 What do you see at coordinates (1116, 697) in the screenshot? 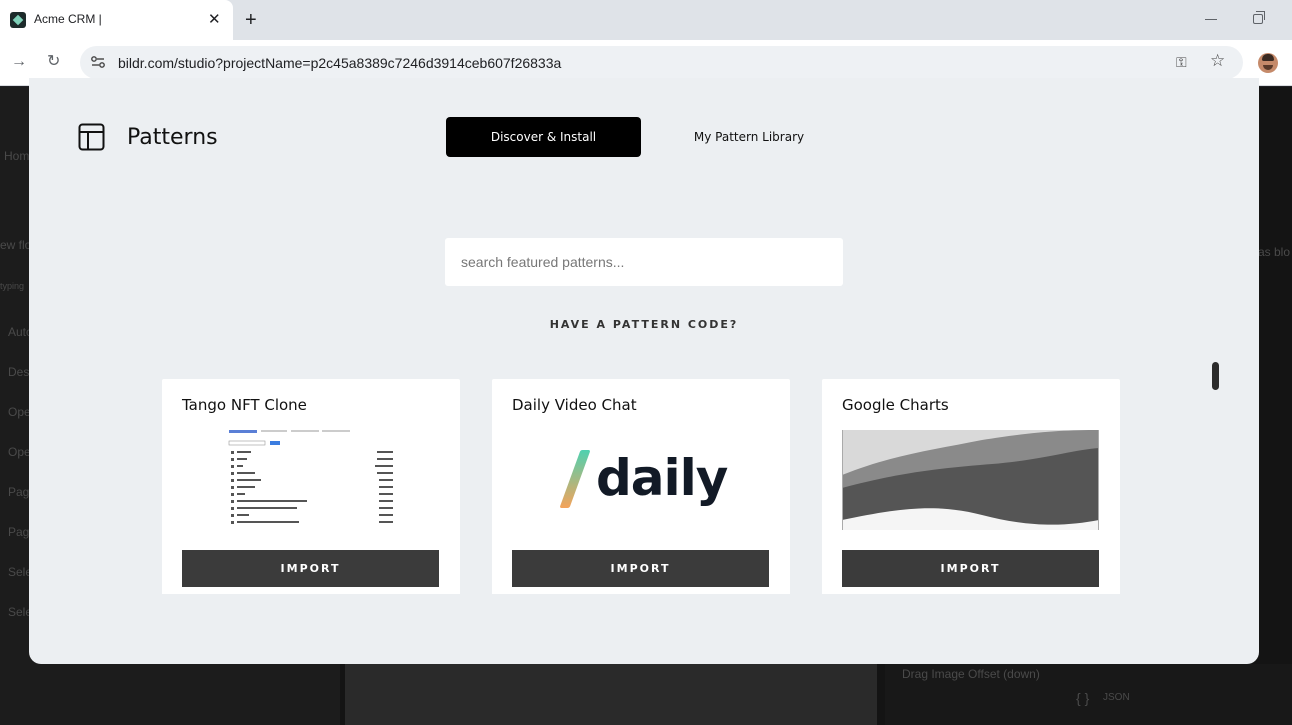
I see `bg-label: JSON` at bounding box center [1116, 697].